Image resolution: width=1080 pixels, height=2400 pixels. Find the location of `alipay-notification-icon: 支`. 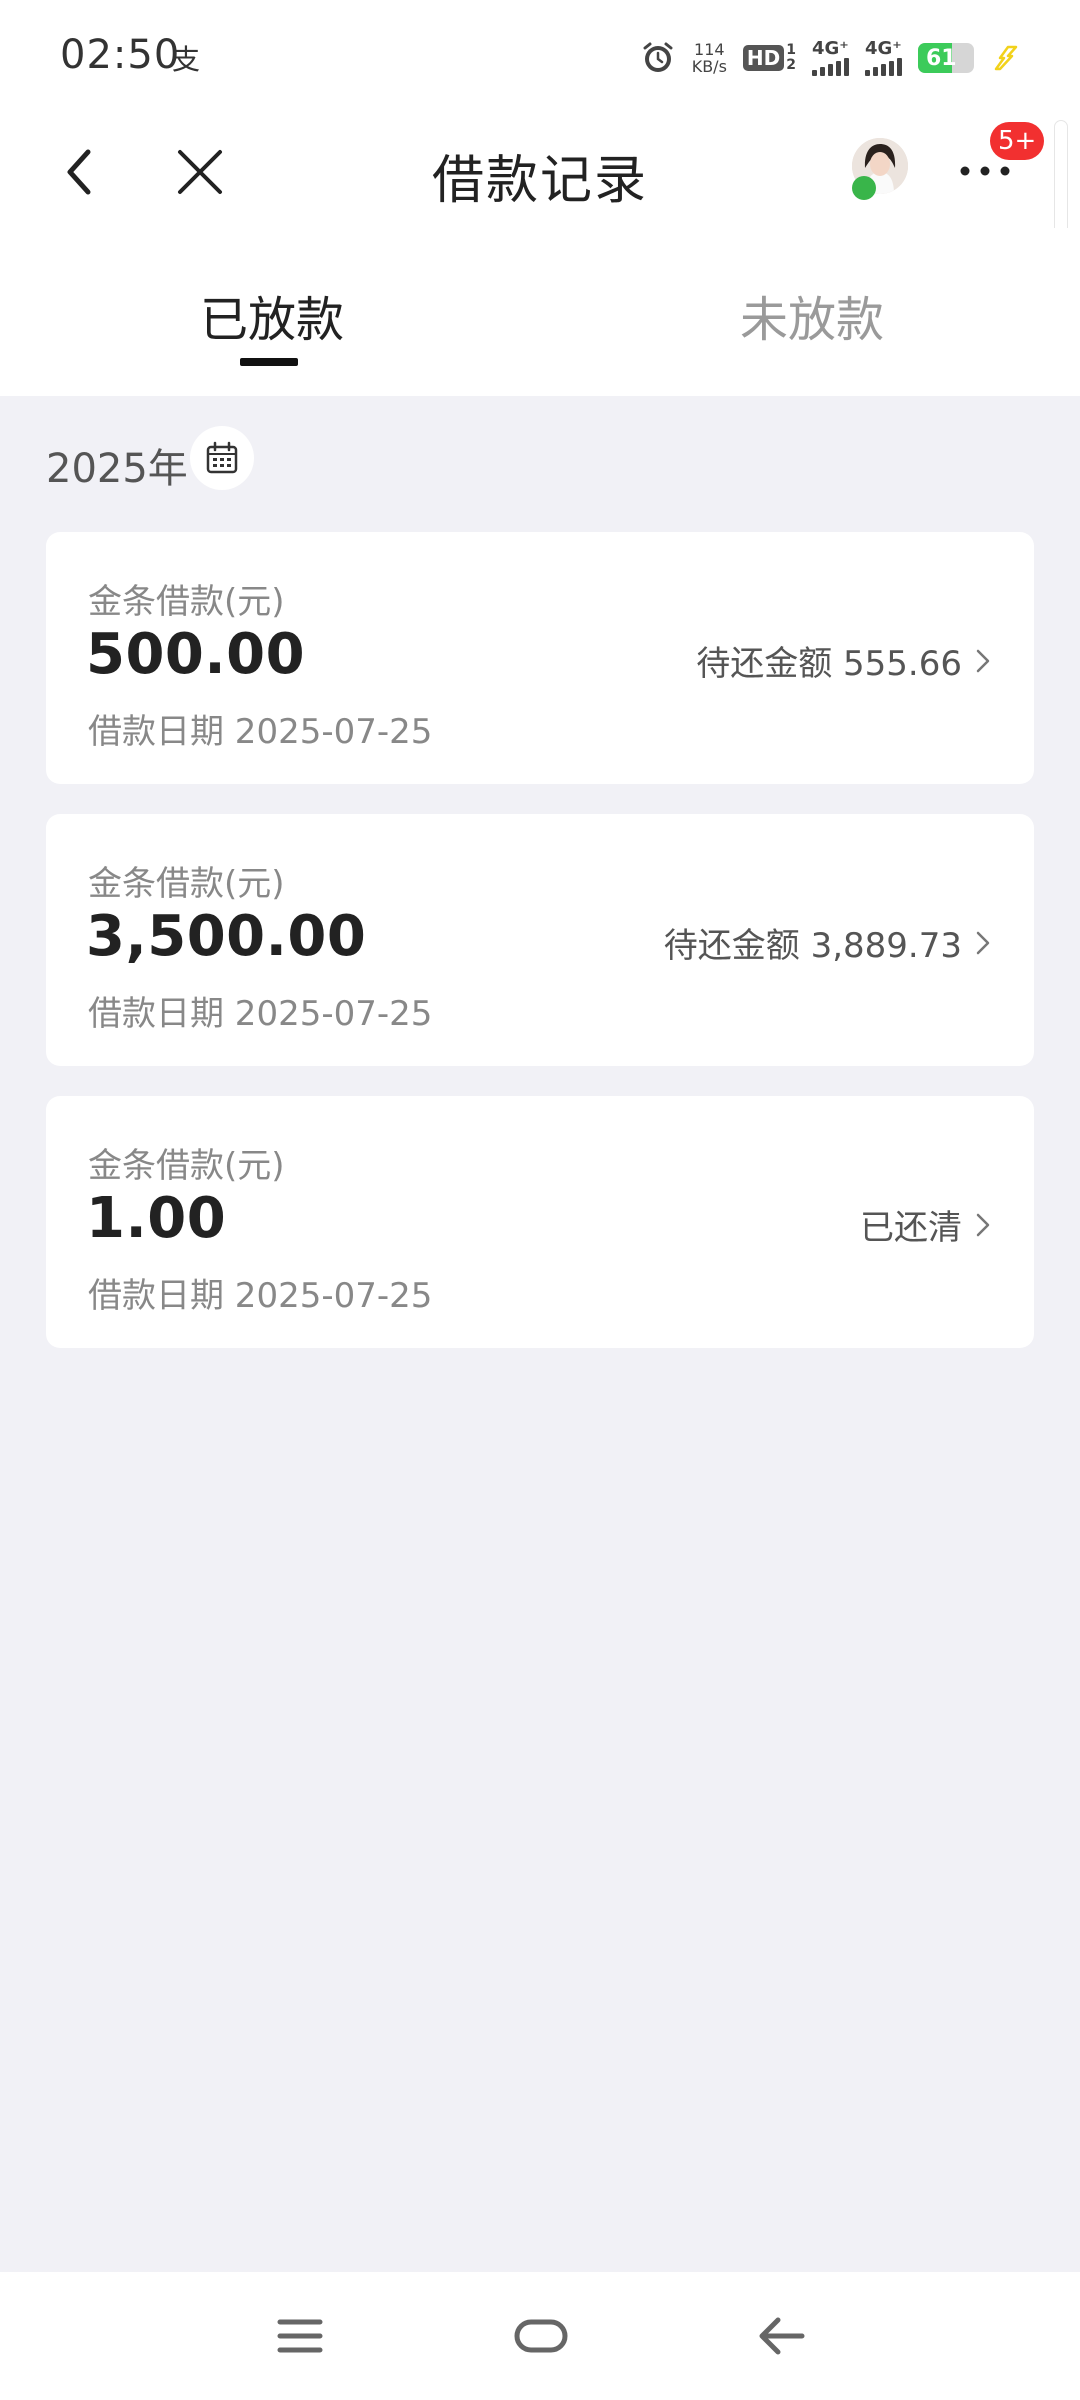

alipay-notification-icon: 支 is located at coordinates (186, 59).